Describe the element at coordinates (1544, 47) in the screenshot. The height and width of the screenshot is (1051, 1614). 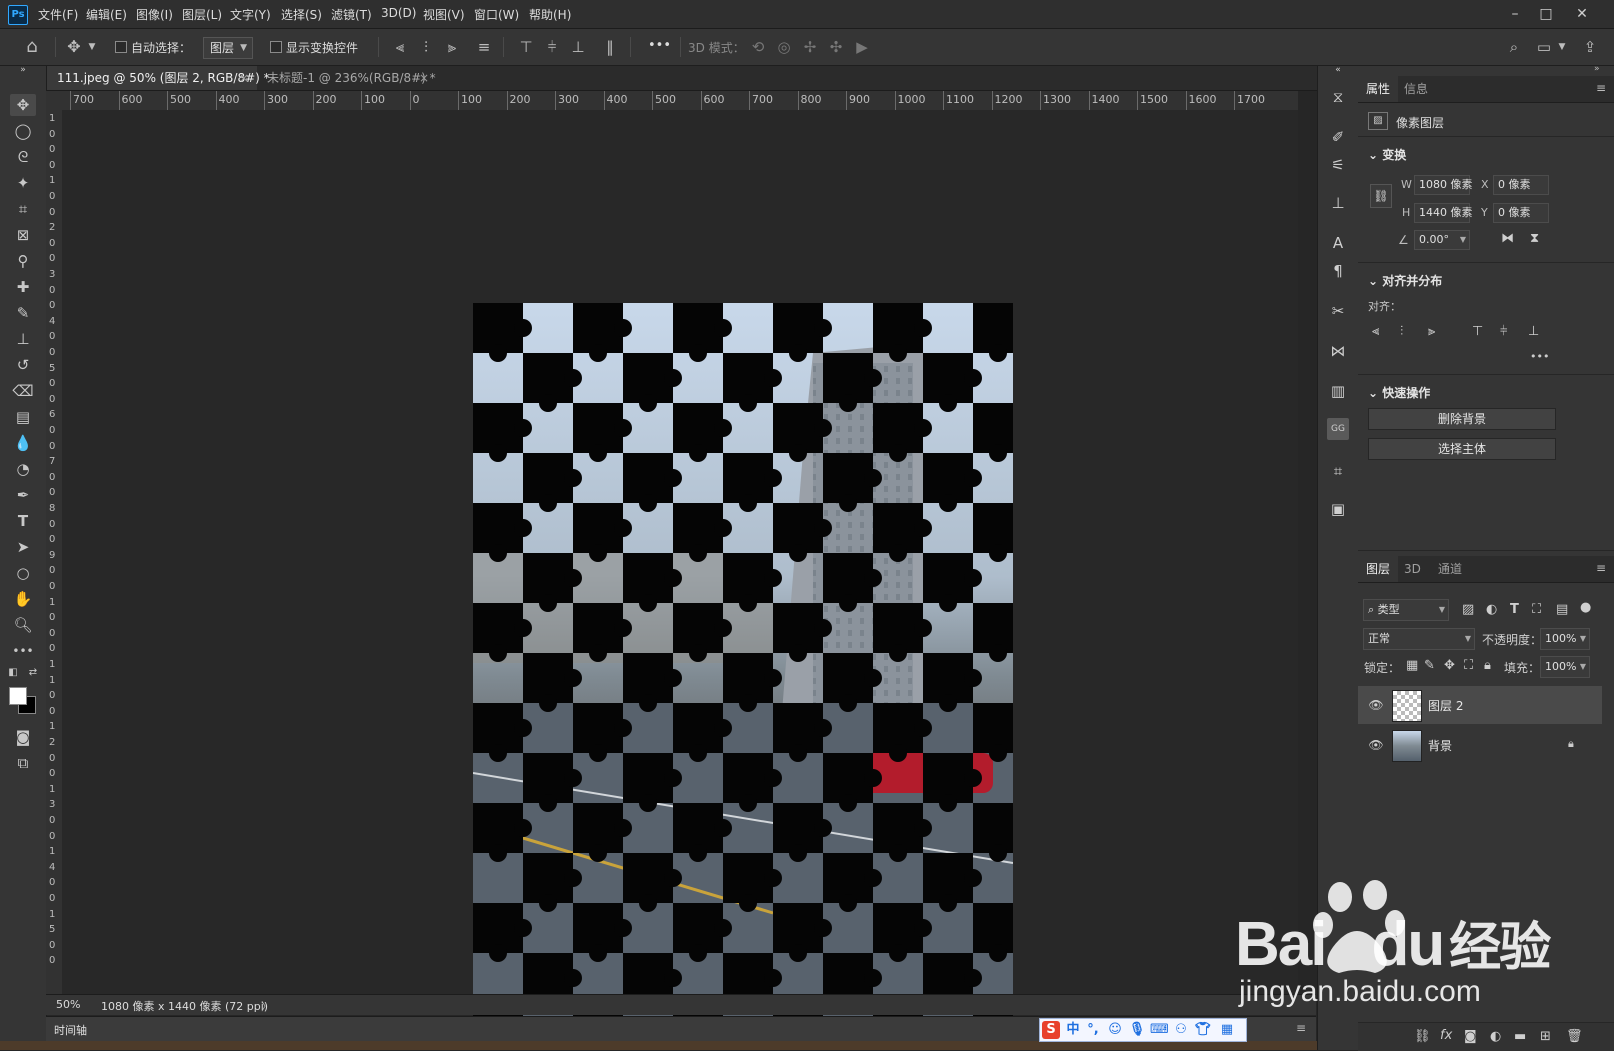
I see `workspace-icon: ▭` at that location.